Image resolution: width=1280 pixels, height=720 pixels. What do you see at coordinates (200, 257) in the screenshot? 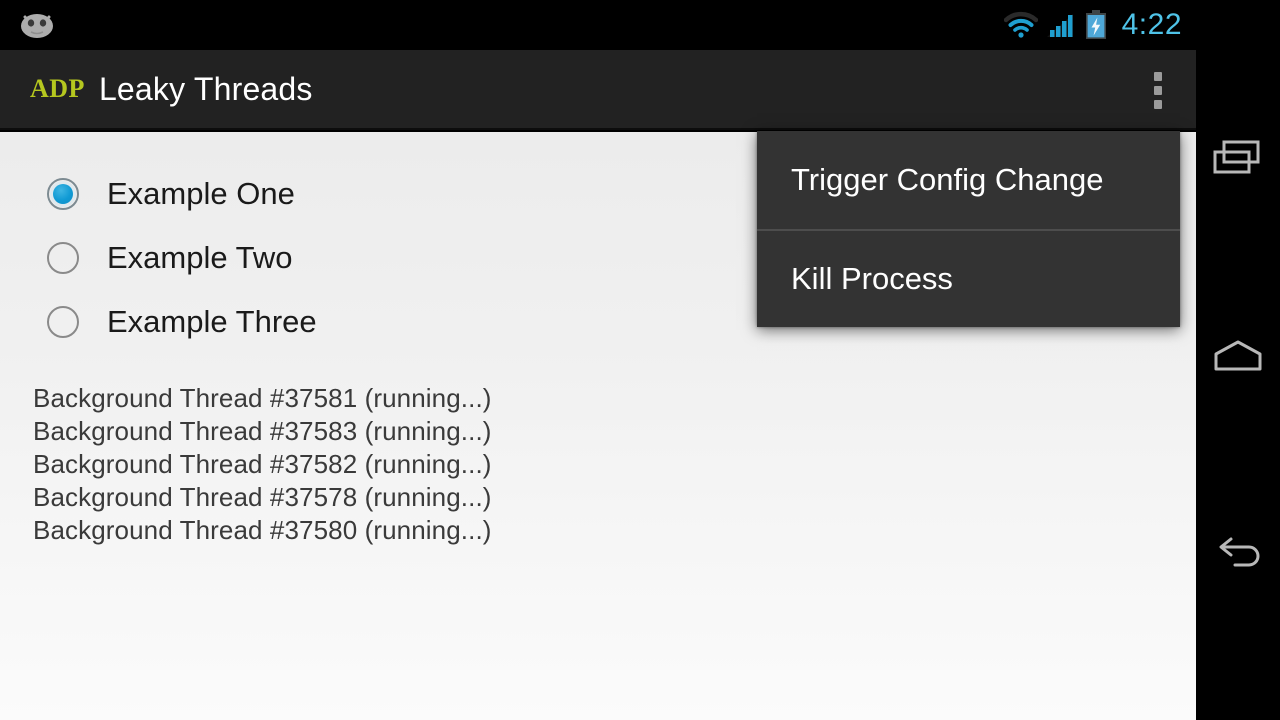
I see `radio-label: Example Two` at bounding box center [200, 257].